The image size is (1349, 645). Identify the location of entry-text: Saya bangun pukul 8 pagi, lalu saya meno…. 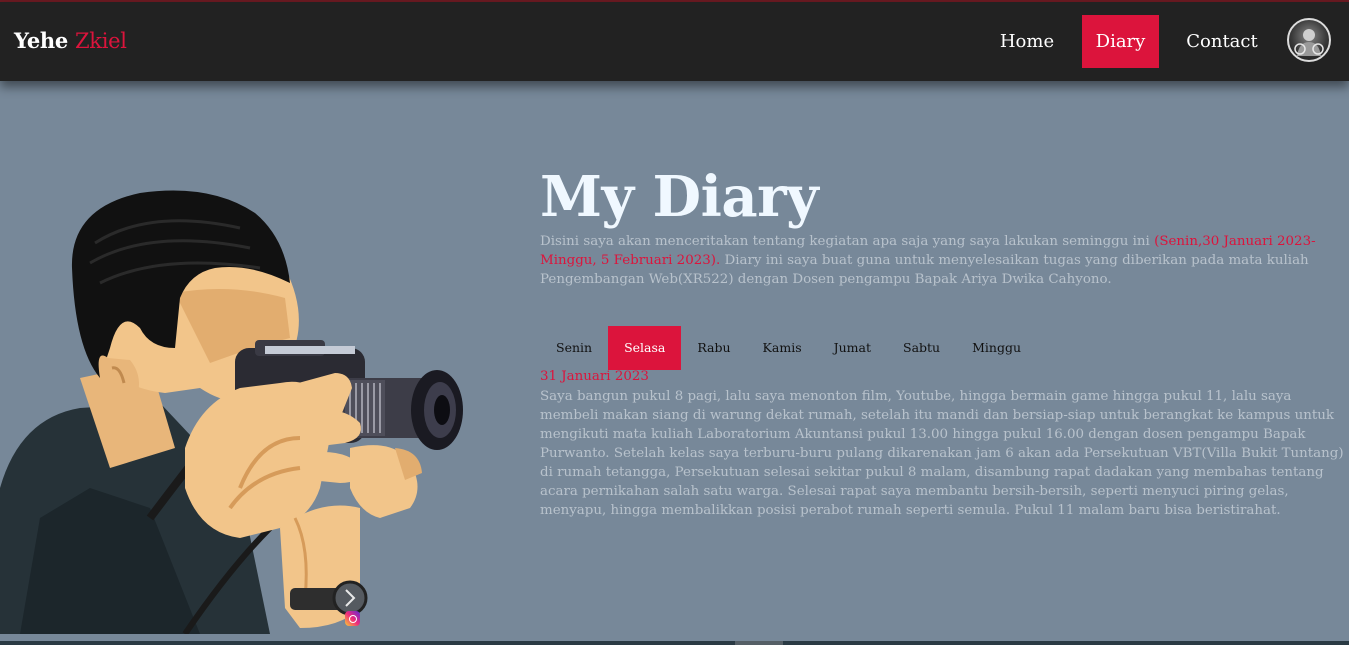
(942, 453).